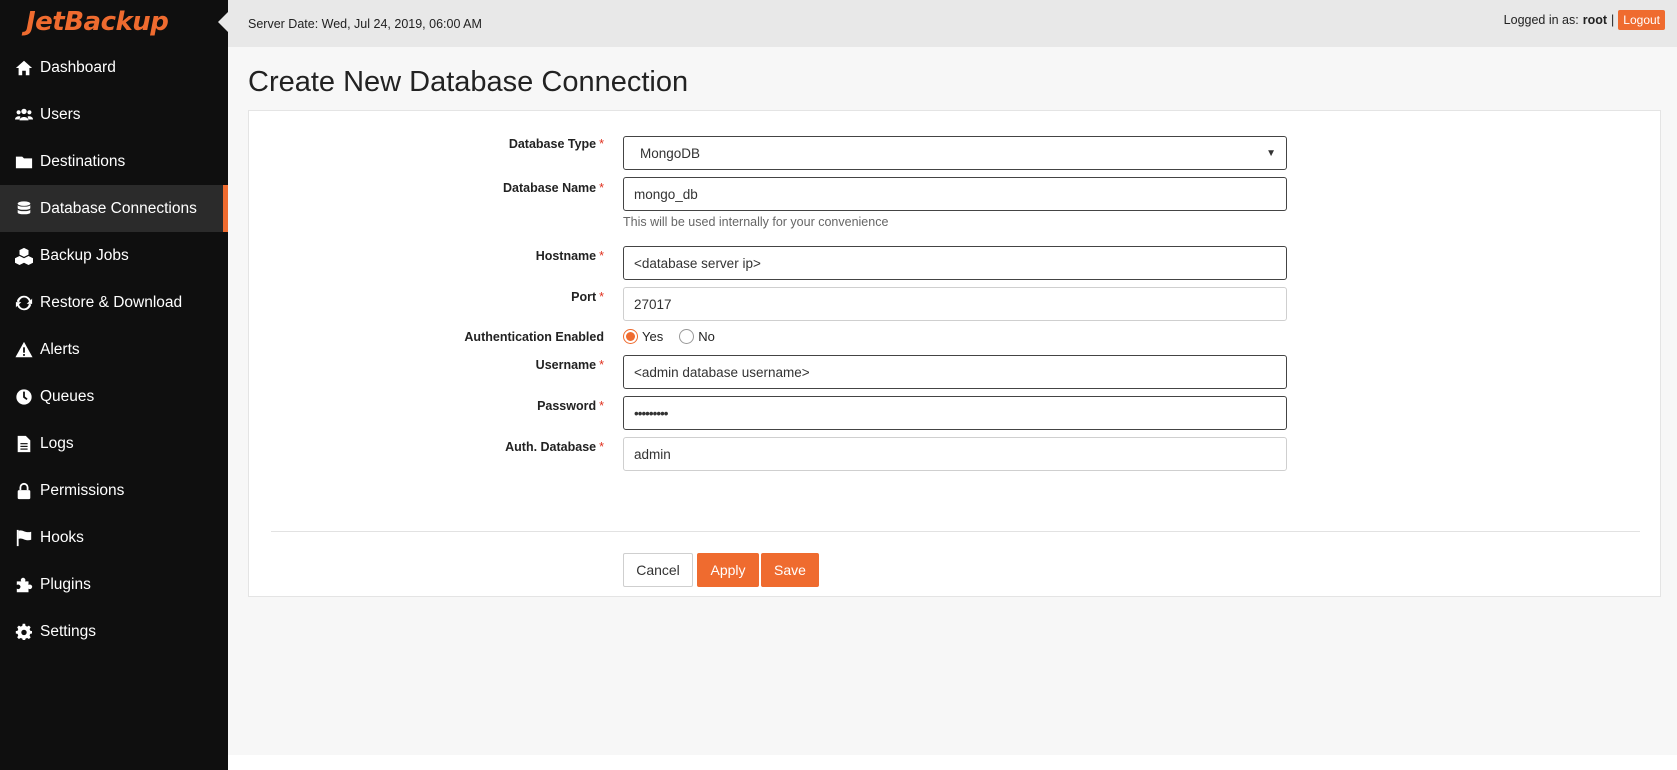 The height and width of the screenshot is (770, 1677). What do you see at coordinates (955, 194) in the screenshot?
I see `database-name-input: mongo_db` at bounding box center [955, 194].